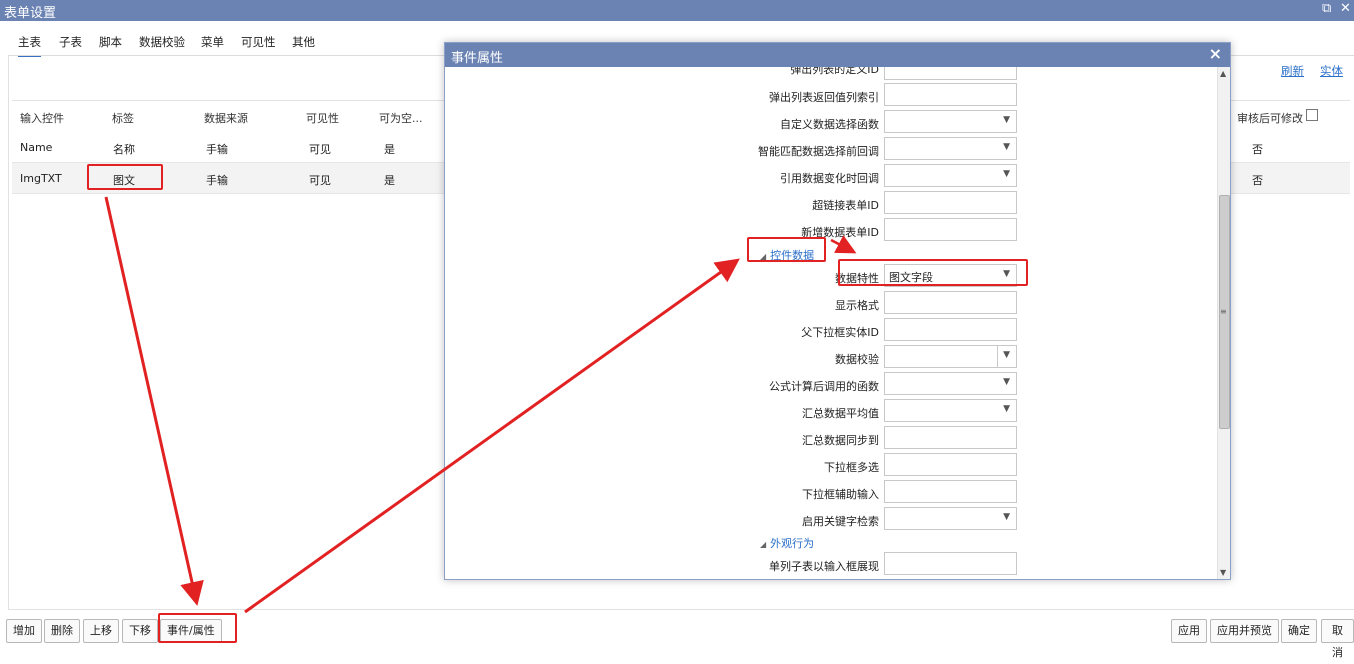  I want to click on apply-button: 应用, so click(1189, 631).